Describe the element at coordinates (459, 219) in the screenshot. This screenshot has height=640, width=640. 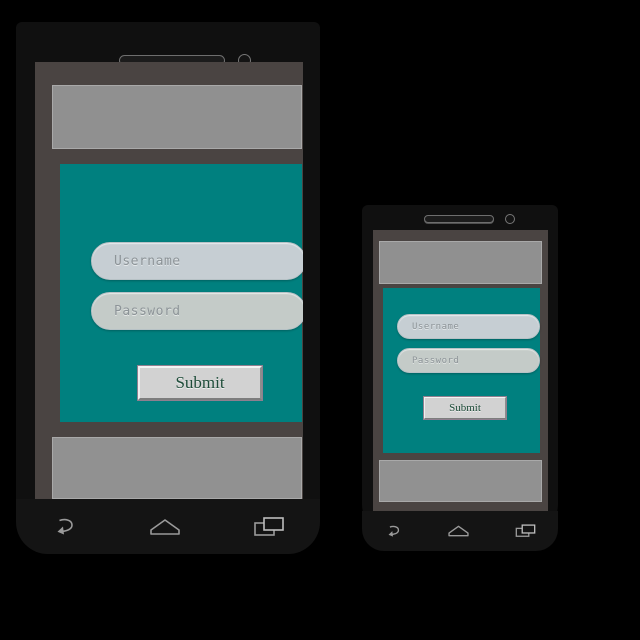
I see `speaker-grille-icon` at that location.